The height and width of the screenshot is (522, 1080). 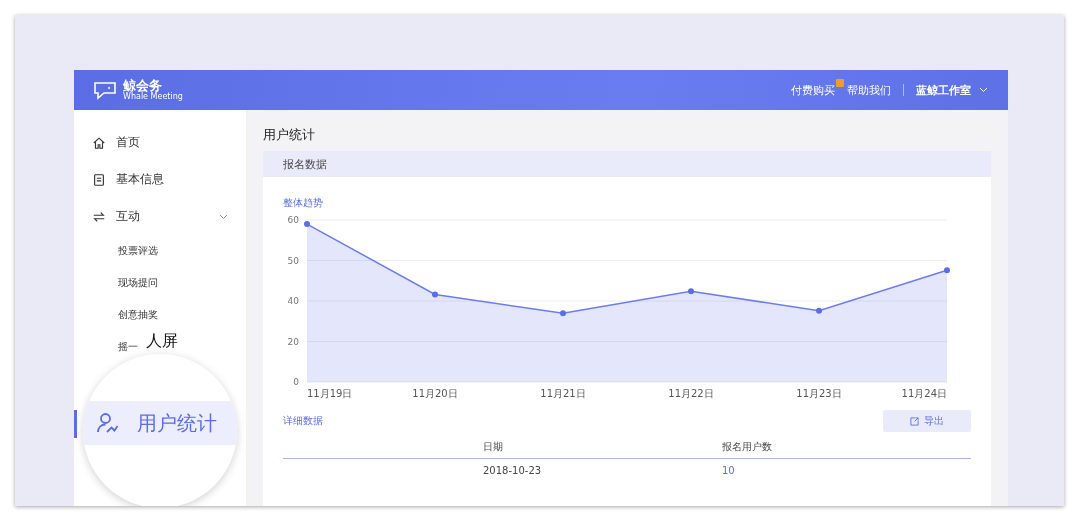 What do you see at coordinates (293, 220) in the screenshot?
I see `axis-label: 60` at bounding box center [293, 220].